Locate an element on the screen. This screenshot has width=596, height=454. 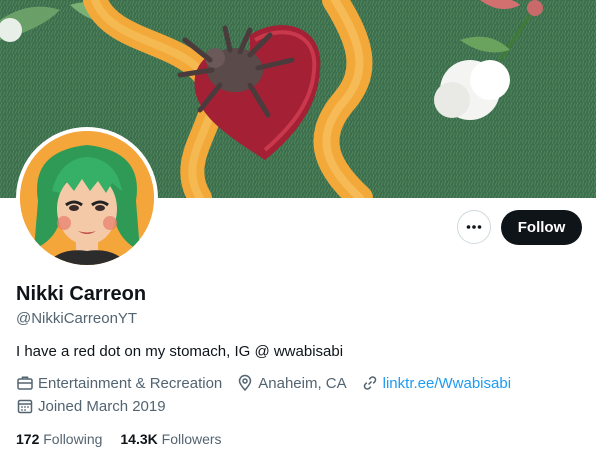
more-horizontal-icon is located at coordinates (474, 227).